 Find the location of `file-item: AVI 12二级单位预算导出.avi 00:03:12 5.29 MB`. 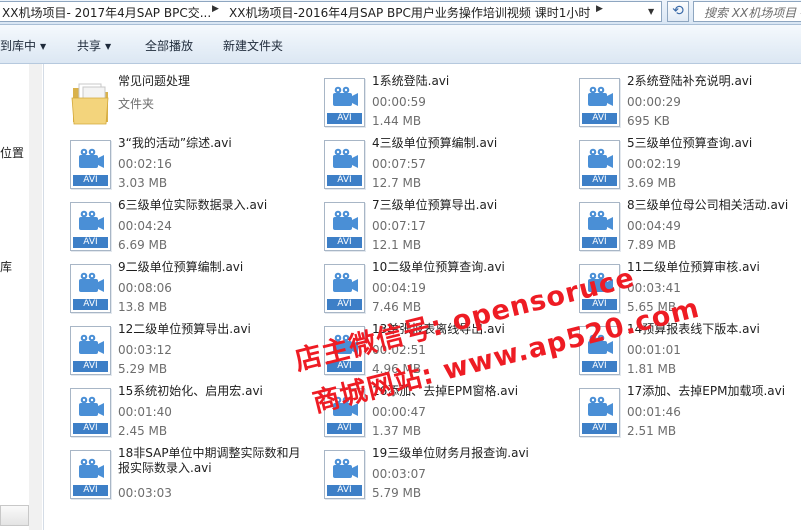

file-item: AVI 12二级单位预算导出.avi 00:03:12 5.29 MB is located at coordinates (164, 346).